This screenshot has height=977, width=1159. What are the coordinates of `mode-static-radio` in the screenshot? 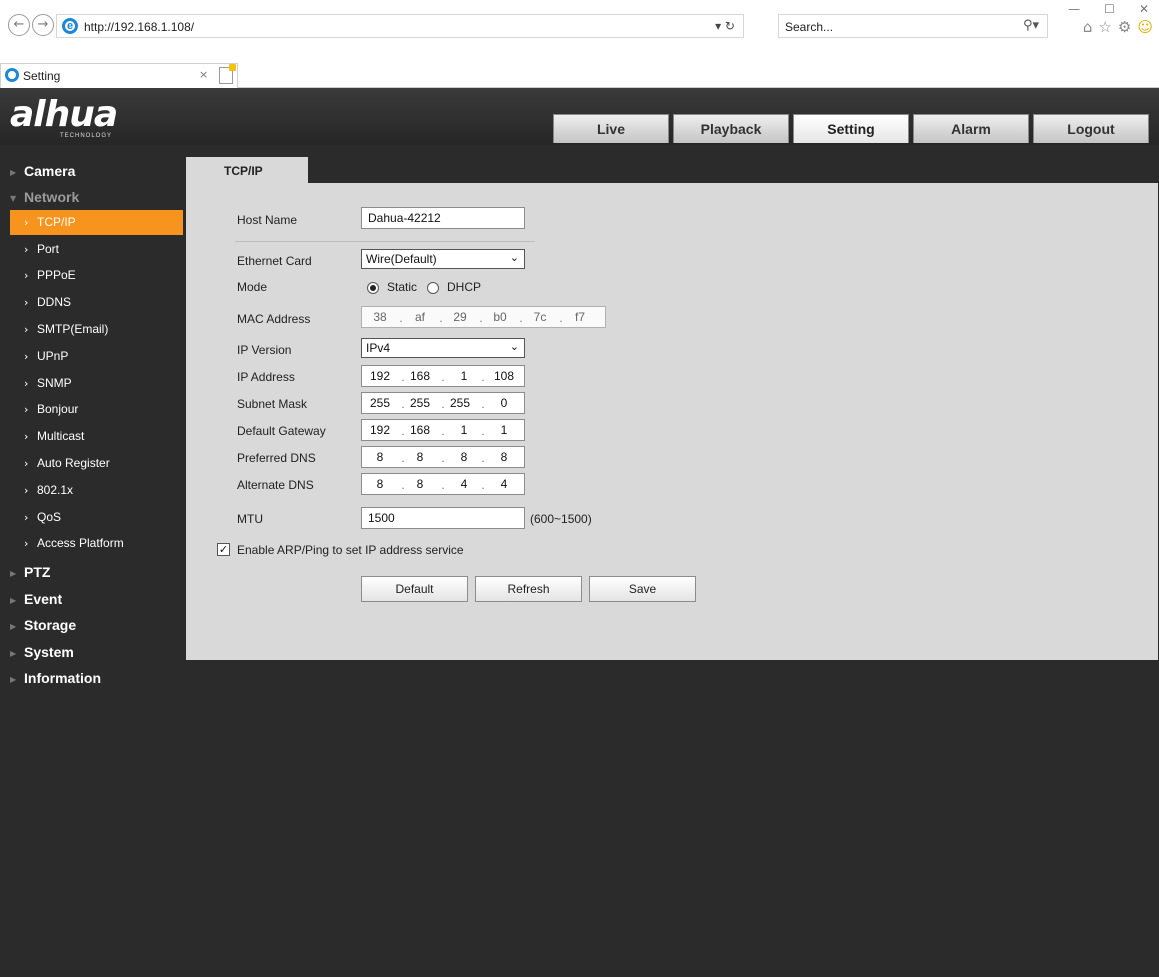 It's located at (373, 288).